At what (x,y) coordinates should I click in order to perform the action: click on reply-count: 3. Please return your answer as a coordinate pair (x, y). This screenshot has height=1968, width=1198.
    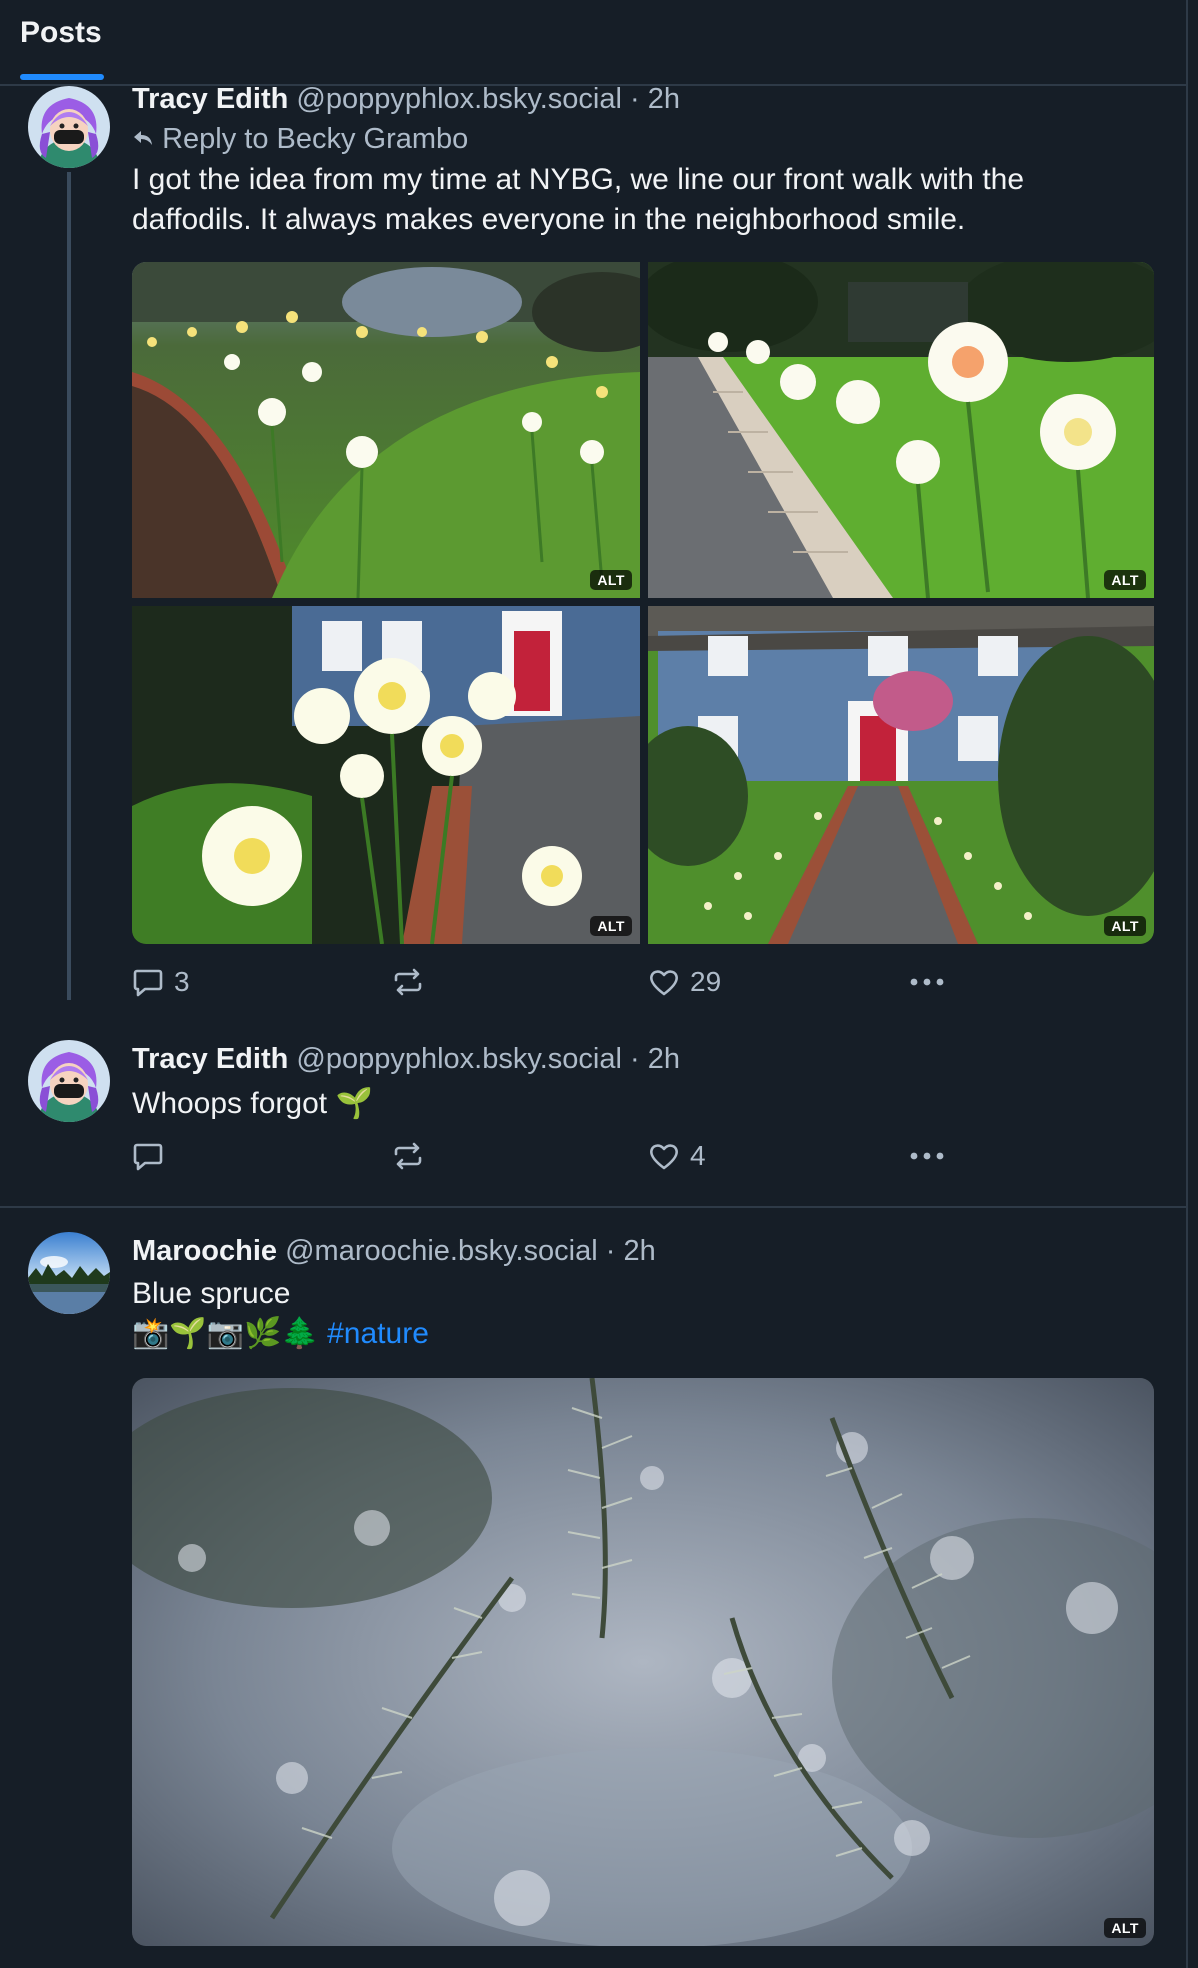
    Looking at the image, I should click on (182, 981).